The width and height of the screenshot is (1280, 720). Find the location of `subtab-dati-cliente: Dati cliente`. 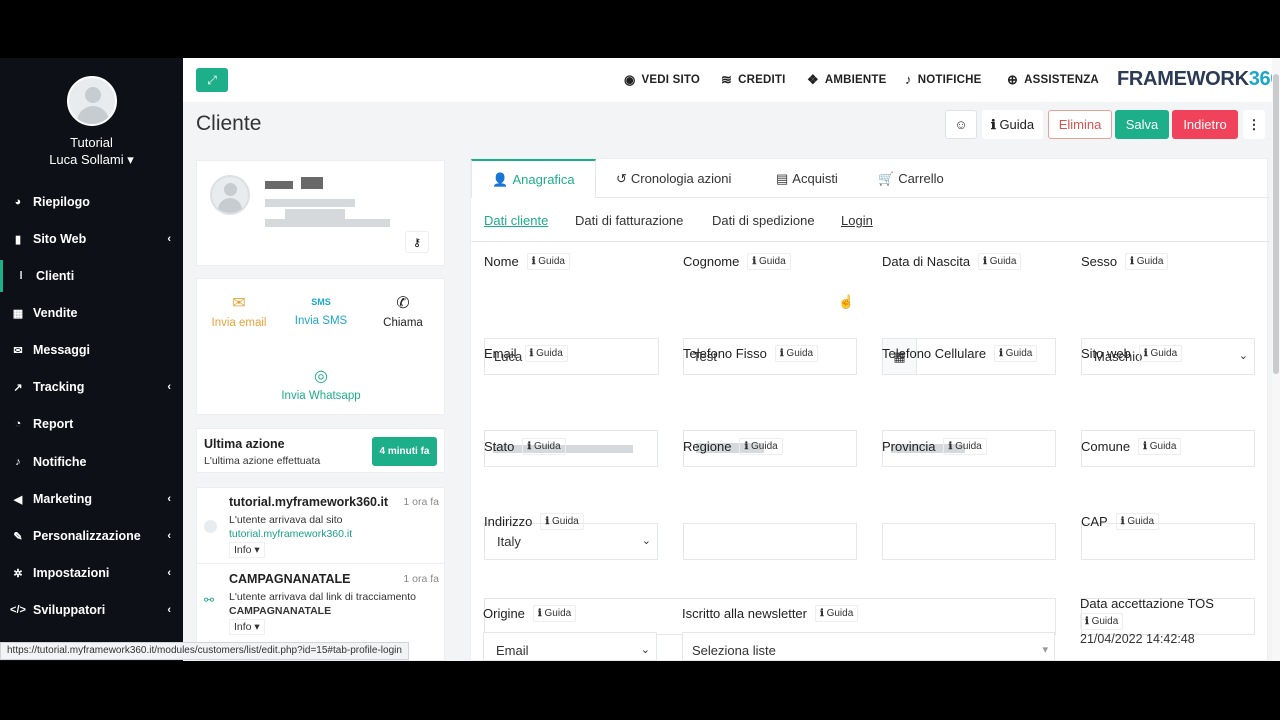

subtab-dati-cliente: Dati cliente is located at coordinates (516, 220).